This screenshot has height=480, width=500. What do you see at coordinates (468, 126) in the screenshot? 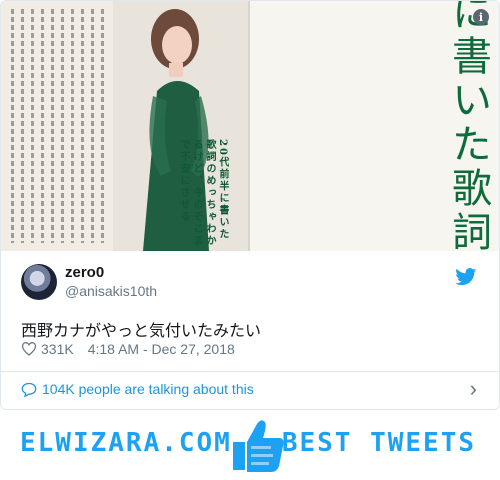
I see `magazine-headline: に書いた歌詞のわかるけど、今の不安にさせる人` at bounding box center [468, 126].